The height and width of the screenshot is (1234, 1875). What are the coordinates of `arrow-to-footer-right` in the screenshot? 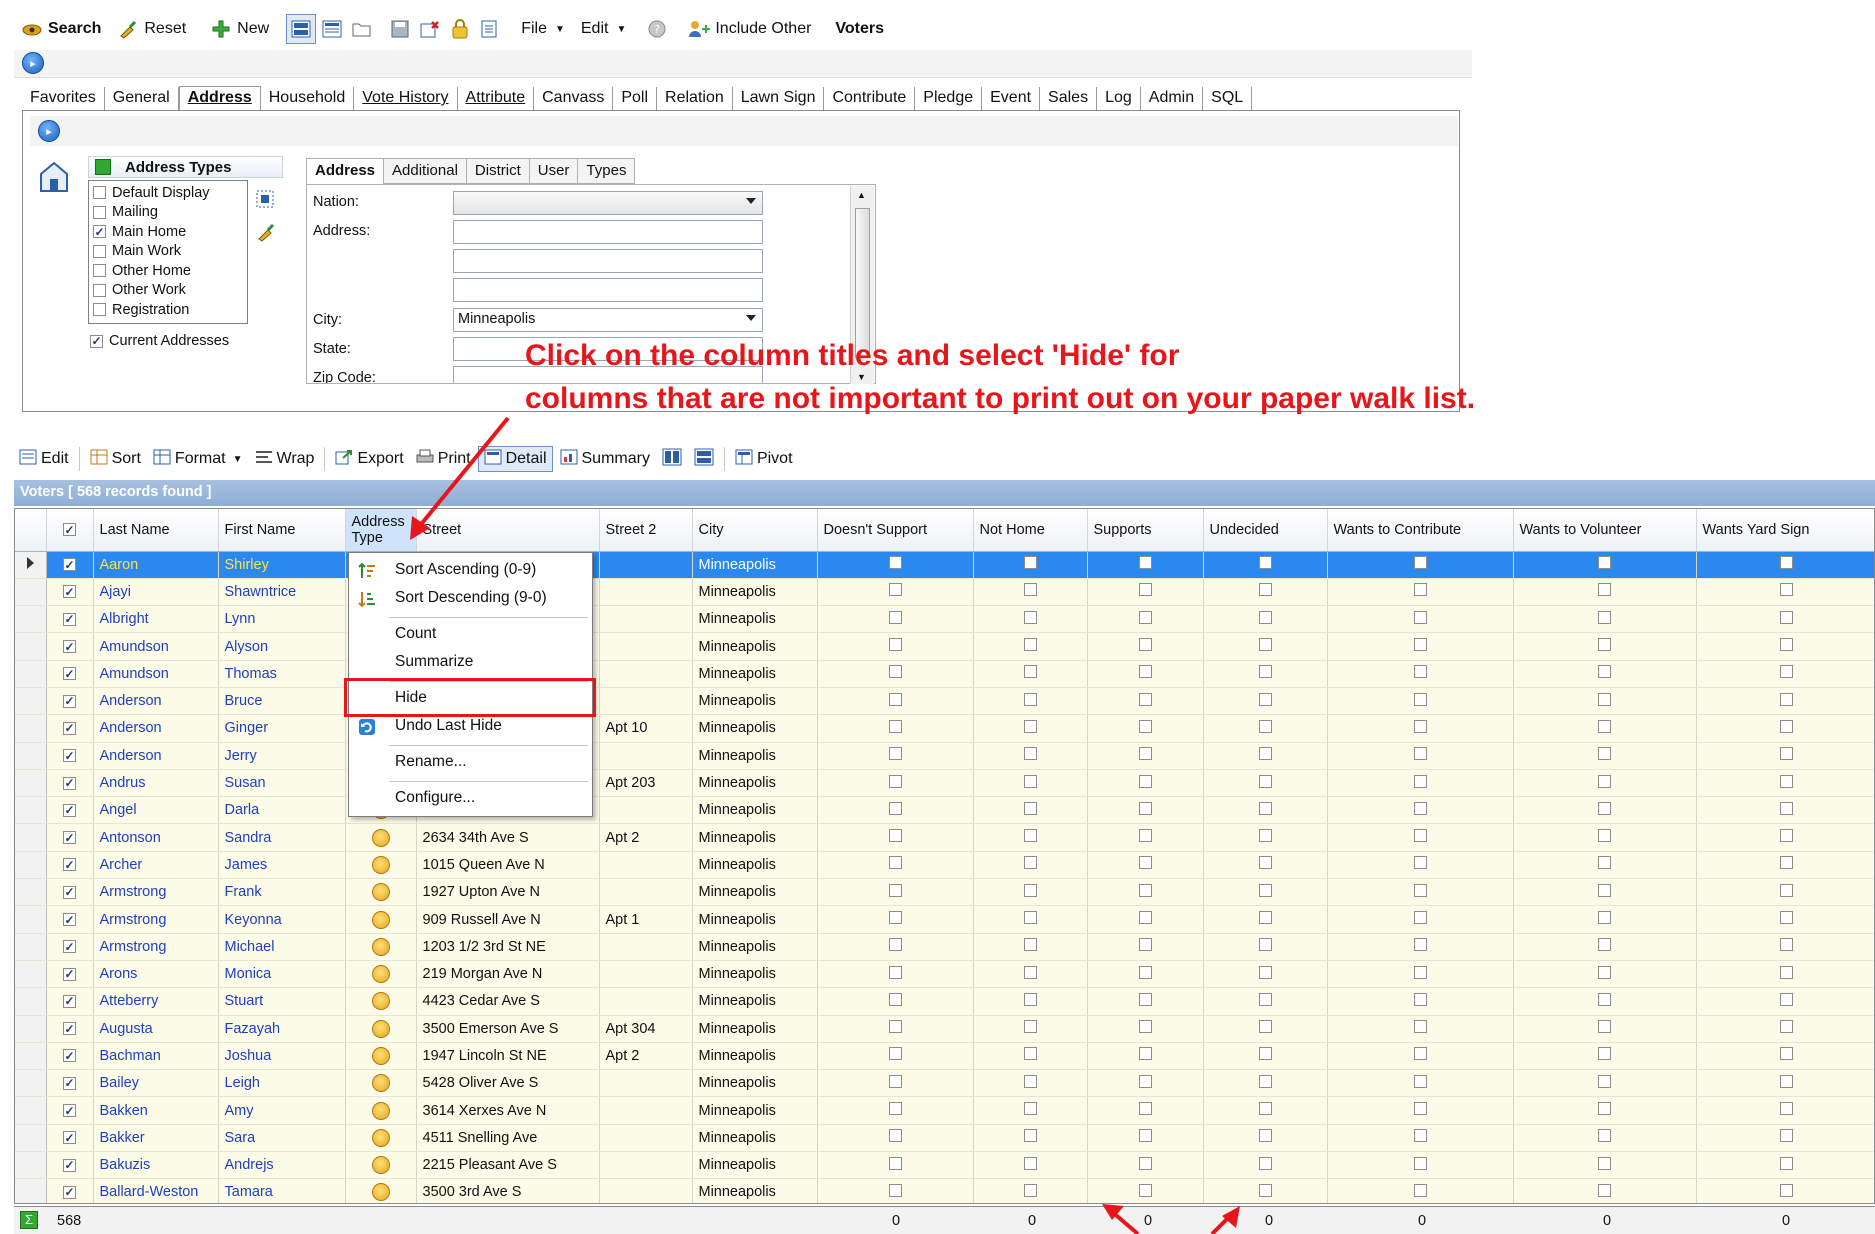 It's located at (1225, 1220).